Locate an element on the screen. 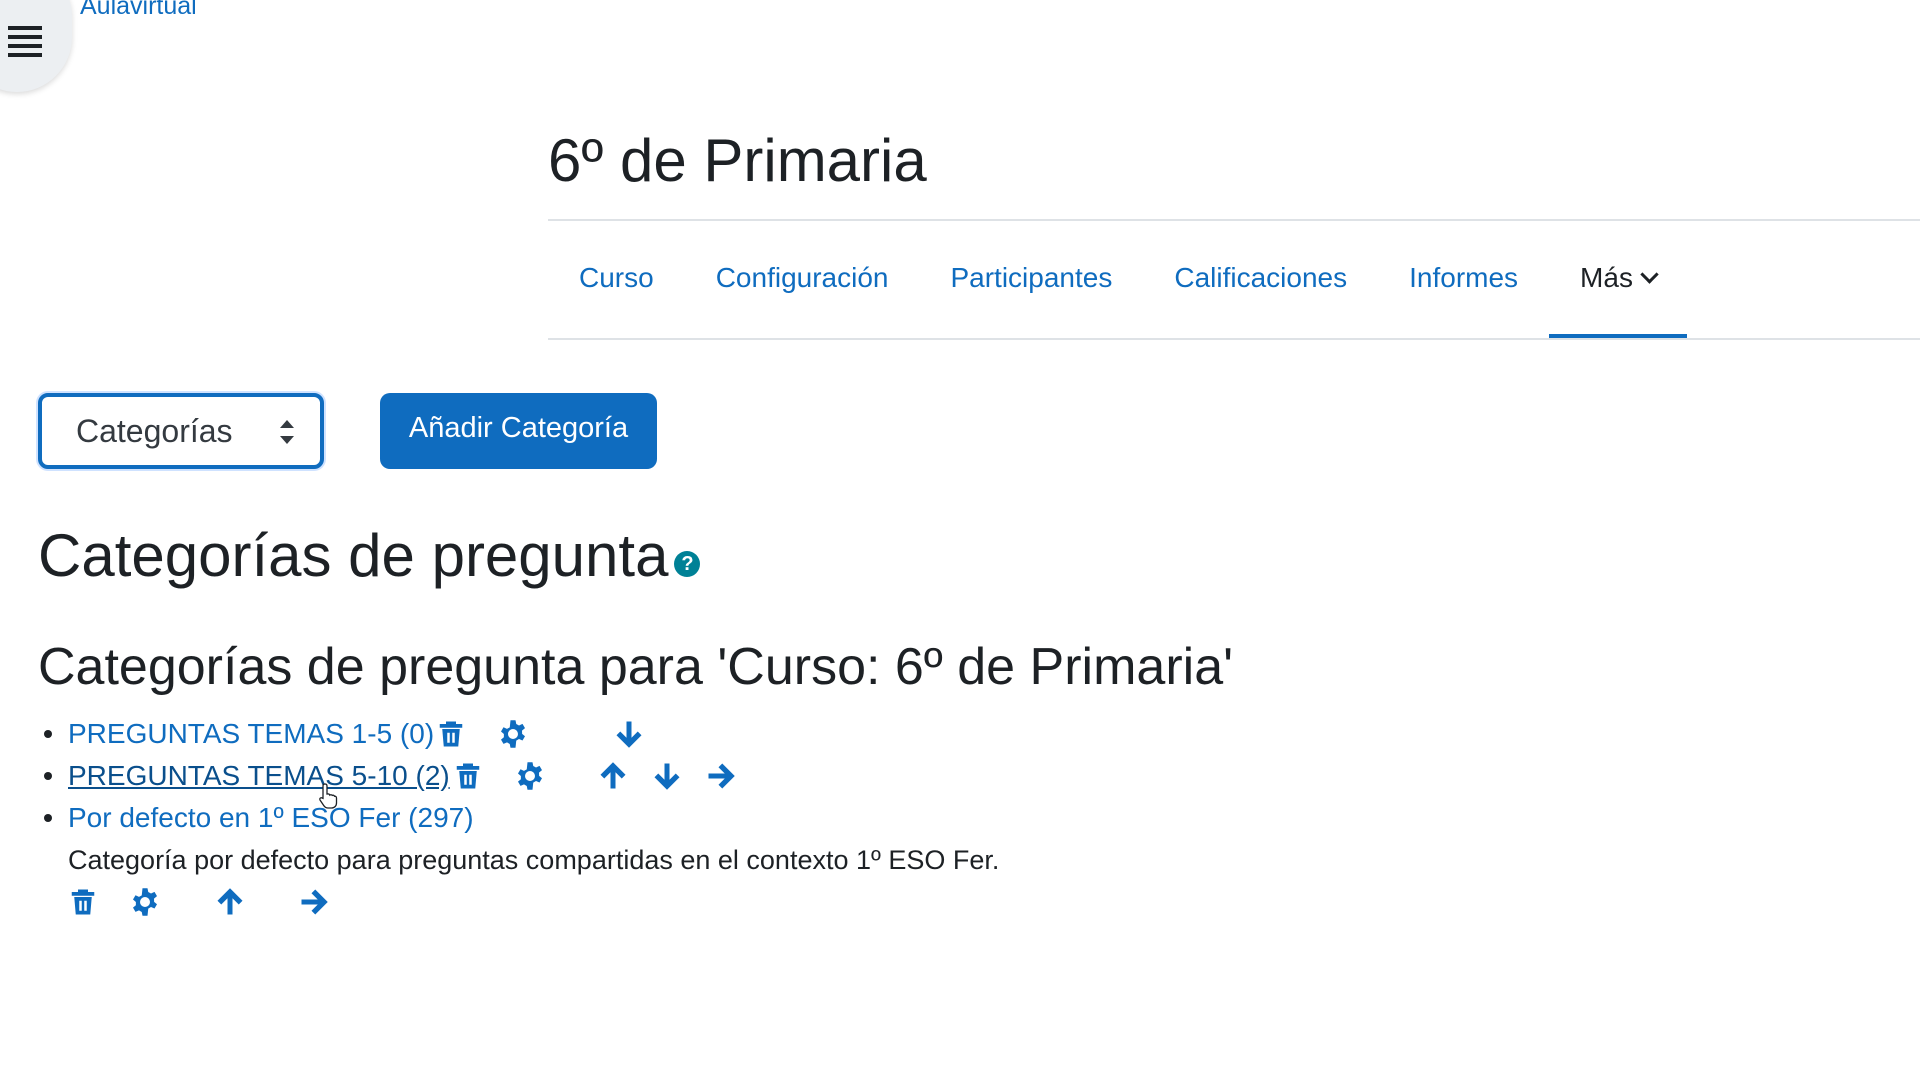 The height and width of the screenshot is (1080, 1920). category-actions-row is located at coordinates (688, 902).